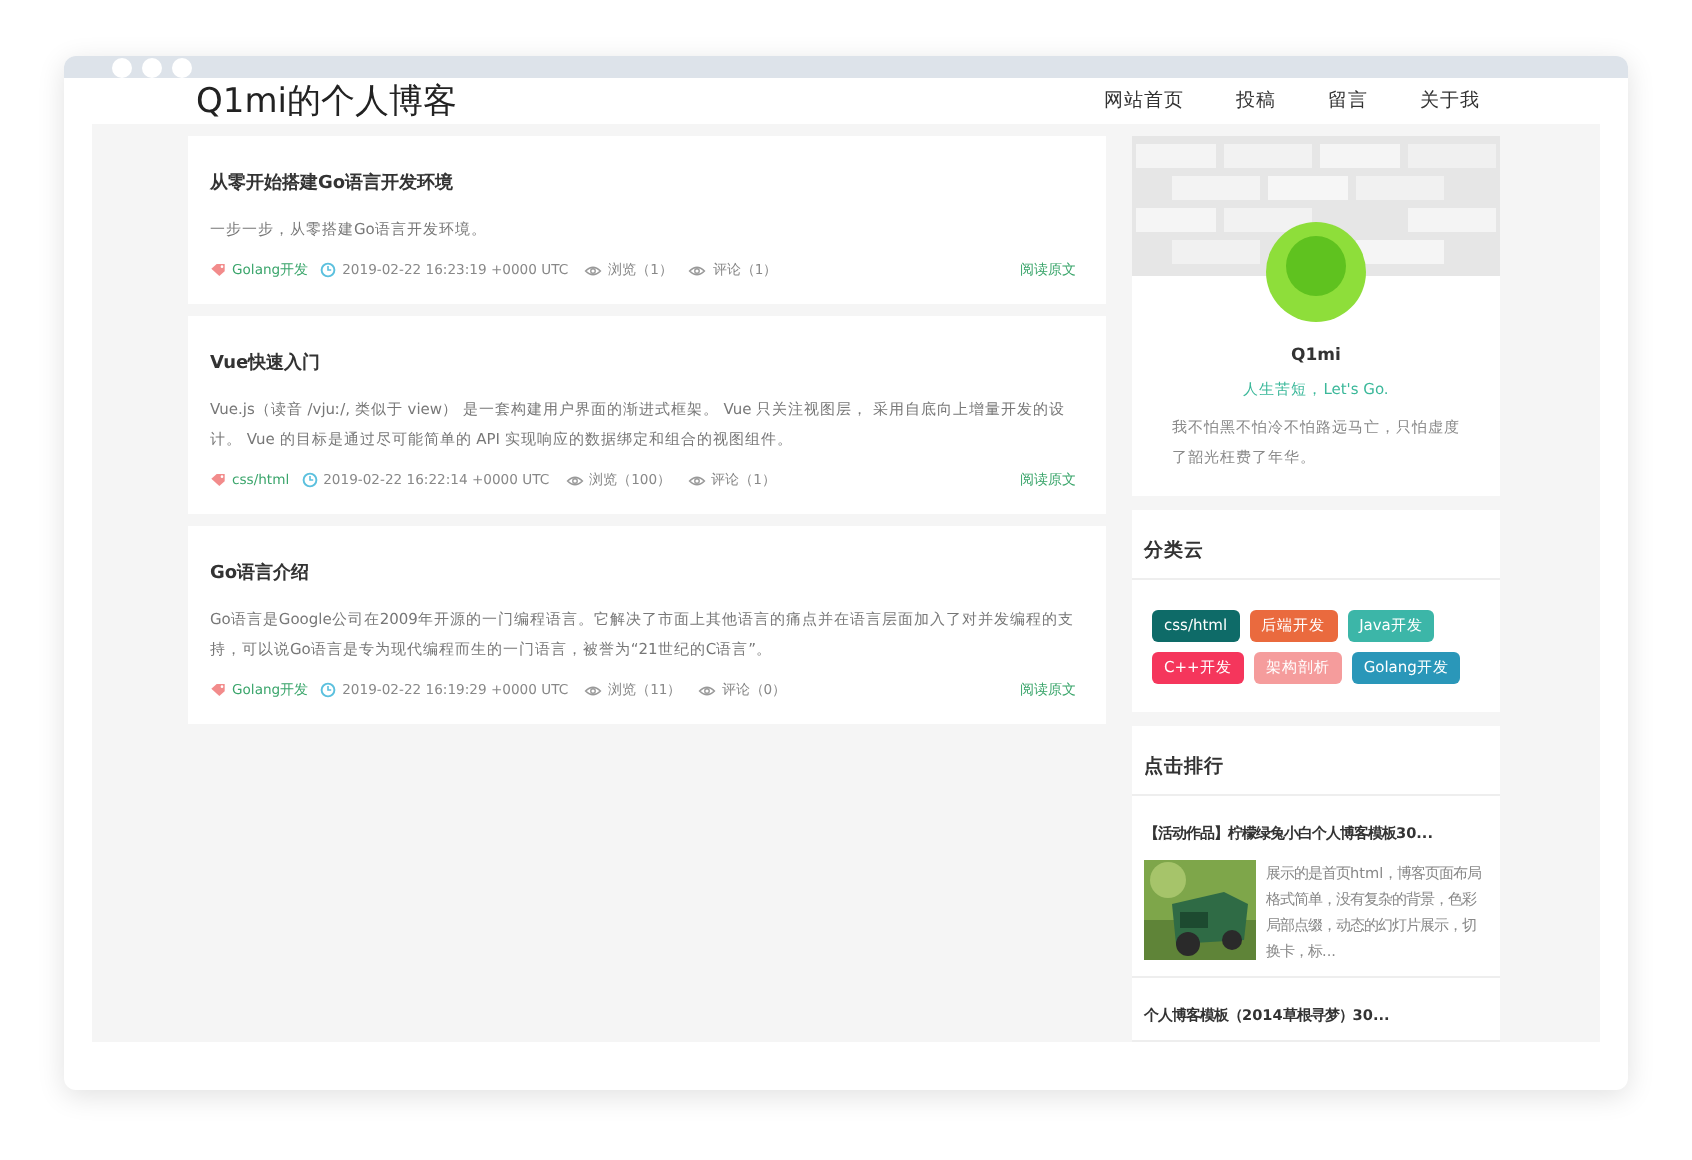 This screenshot has width=1692, height=1160. What do you see at coordinates (643, 183) in the screenshot?
I see `post-title: 从零开始搭建Go语言开发环境` at bounding box center [643, 183].